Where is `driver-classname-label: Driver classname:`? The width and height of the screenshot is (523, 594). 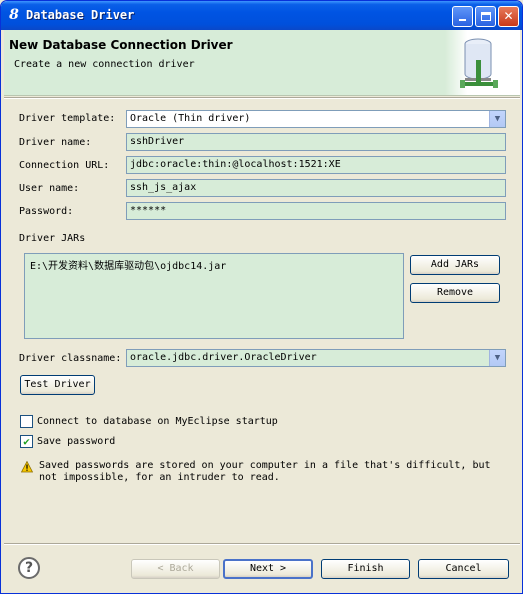
driver-classname-label: Driver classname: is located at coordinates (70, 358).